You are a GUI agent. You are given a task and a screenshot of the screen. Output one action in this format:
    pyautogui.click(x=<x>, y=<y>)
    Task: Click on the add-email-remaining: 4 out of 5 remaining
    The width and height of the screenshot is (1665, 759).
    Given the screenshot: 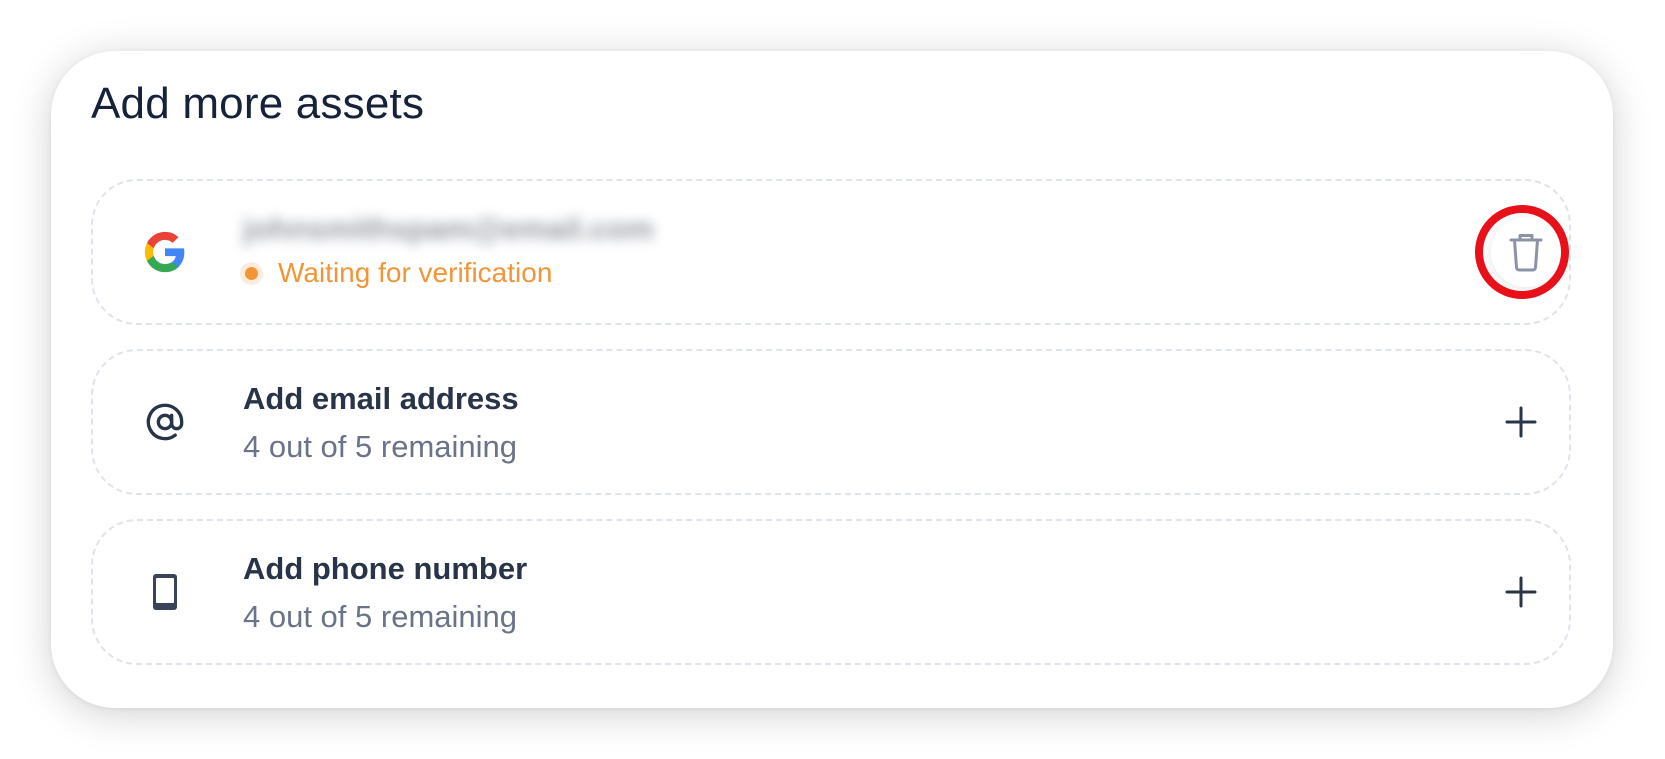 What is the action you would take?
    pyautogui.click(x=380, y=446)
    